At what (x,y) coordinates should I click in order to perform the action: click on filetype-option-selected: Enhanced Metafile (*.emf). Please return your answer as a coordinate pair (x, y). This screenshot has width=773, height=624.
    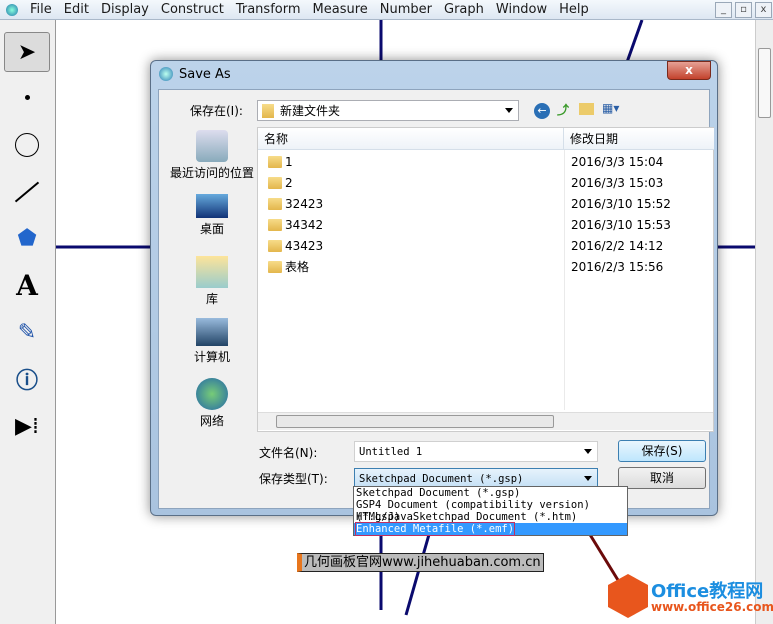
    Looking at the image, I should click on (490, 529).